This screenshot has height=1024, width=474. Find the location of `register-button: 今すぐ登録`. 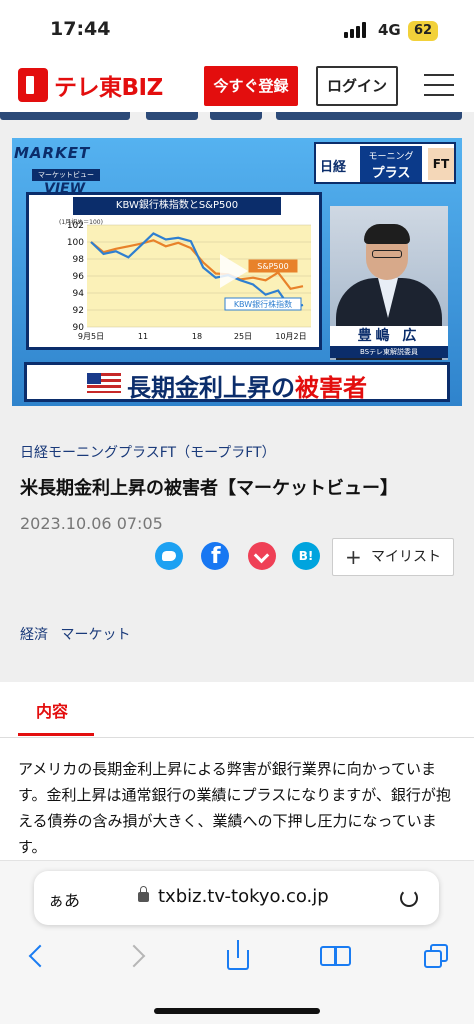

register-button: 今すぐ登録 is located at coordinates (251, 86).